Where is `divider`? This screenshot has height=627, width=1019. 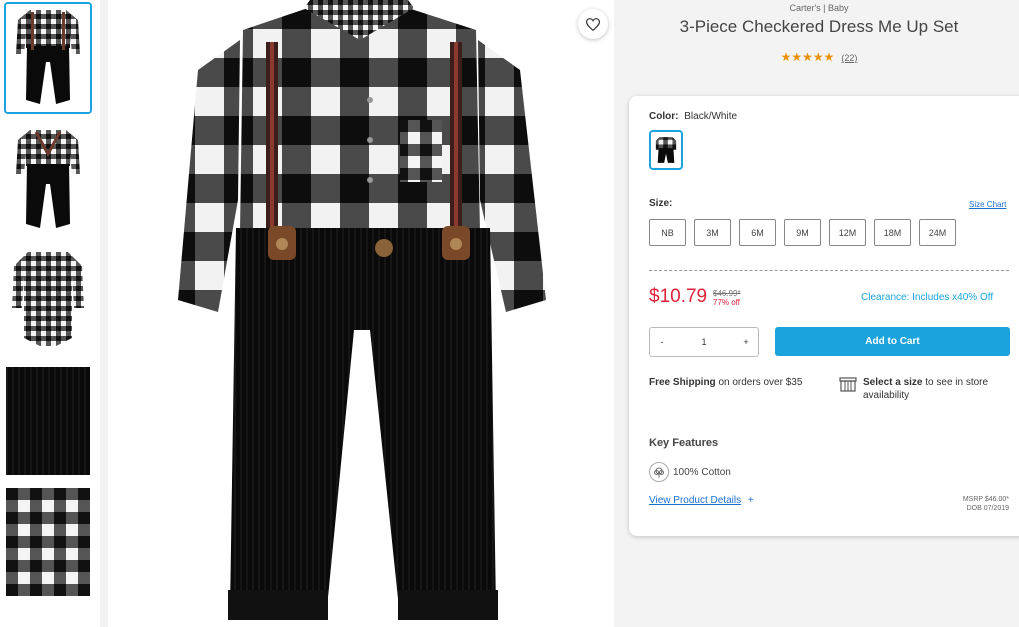
divider is located at coordinates (829, 270).